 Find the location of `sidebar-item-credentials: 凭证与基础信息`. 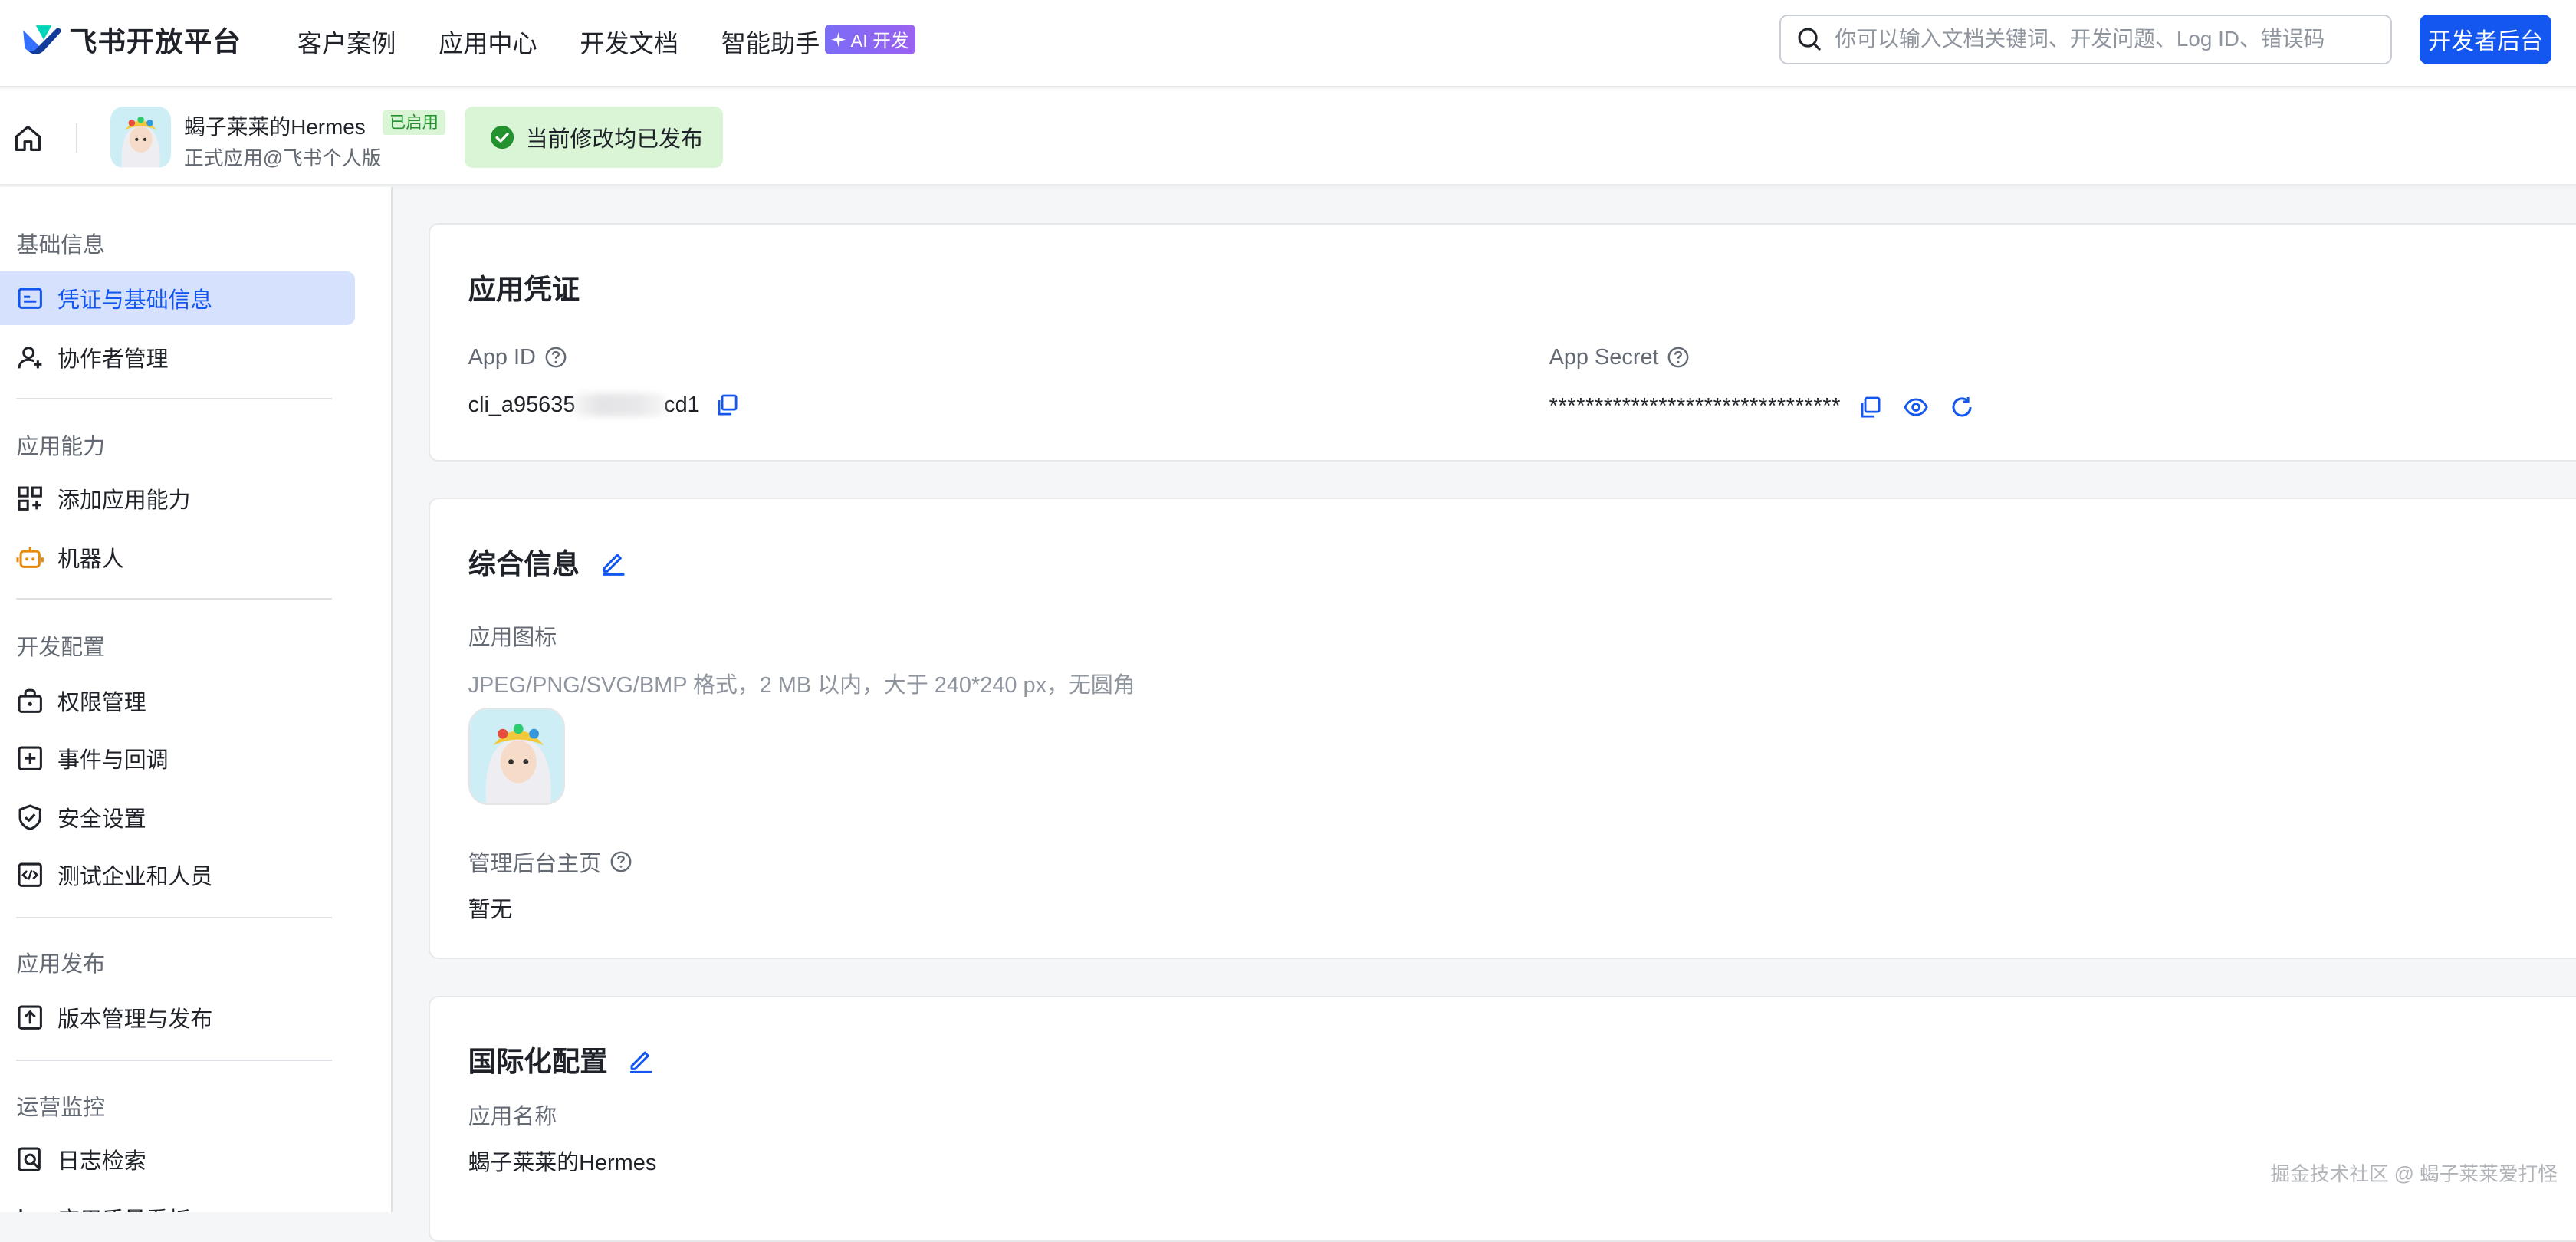

sidebar-item-credentials: 凭证与基础信息 is located at coordinates (177, 298).